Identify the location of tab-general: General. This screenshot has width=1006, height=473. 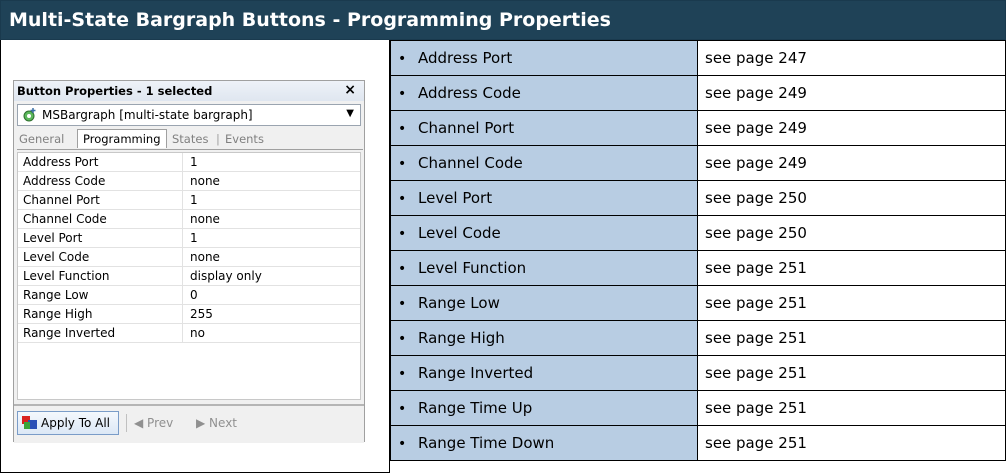
(41, 139).